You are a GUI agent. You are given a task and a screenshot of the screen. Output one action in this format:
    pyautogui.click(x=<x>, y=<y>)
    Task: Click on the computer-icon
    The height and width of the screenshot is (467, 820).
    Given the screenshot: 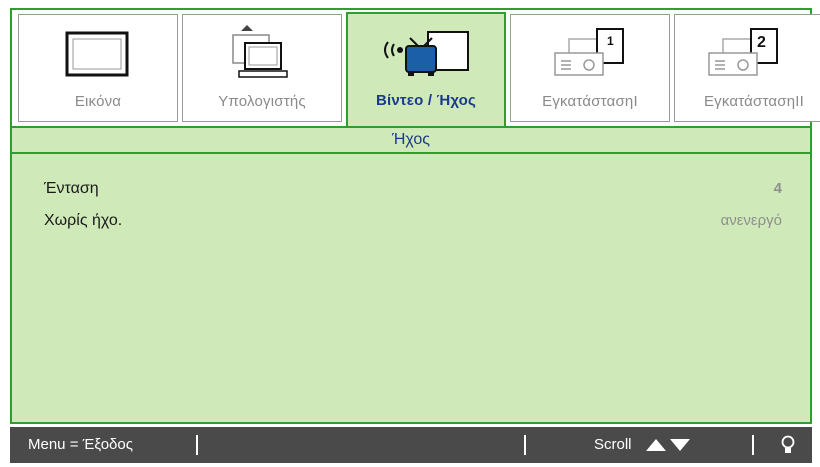 What is the action you would take?
    pyautogui.click(x=262, y=55)
    